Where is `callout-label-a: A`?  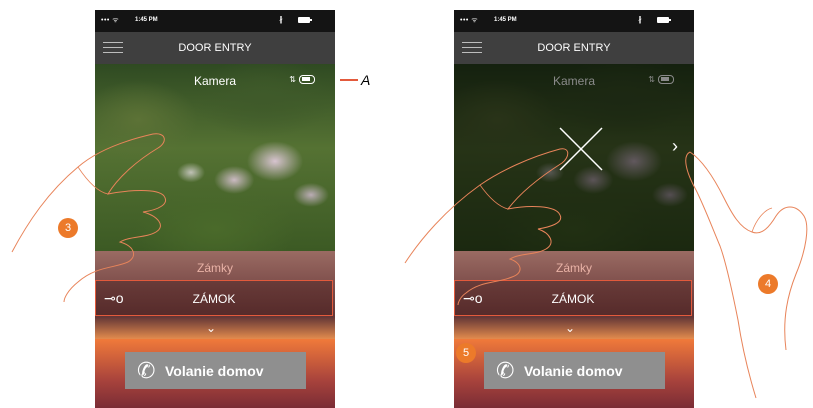 callout-label-a: A is located at coordinates (366, 80).